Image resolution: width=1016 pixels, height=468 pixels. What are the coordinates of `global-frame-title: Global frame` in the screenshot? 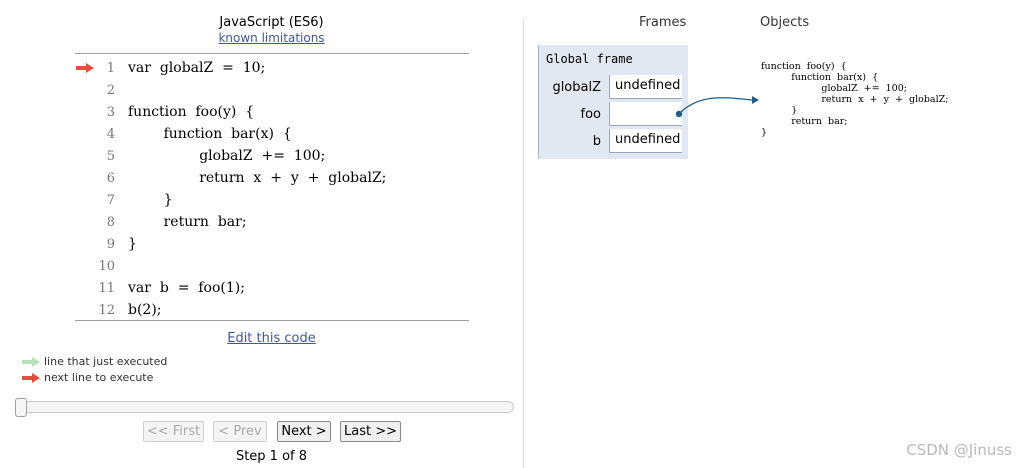 It's located at (589, 59).